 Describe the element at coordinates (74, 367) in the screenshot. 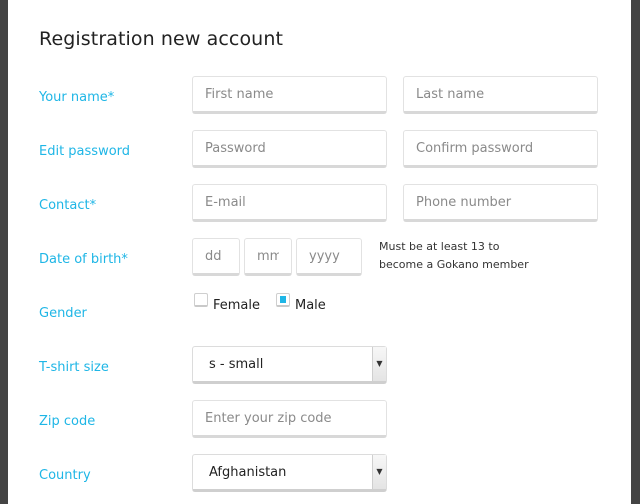

I see `label-tshirt-size: T-shirt size` at that location.